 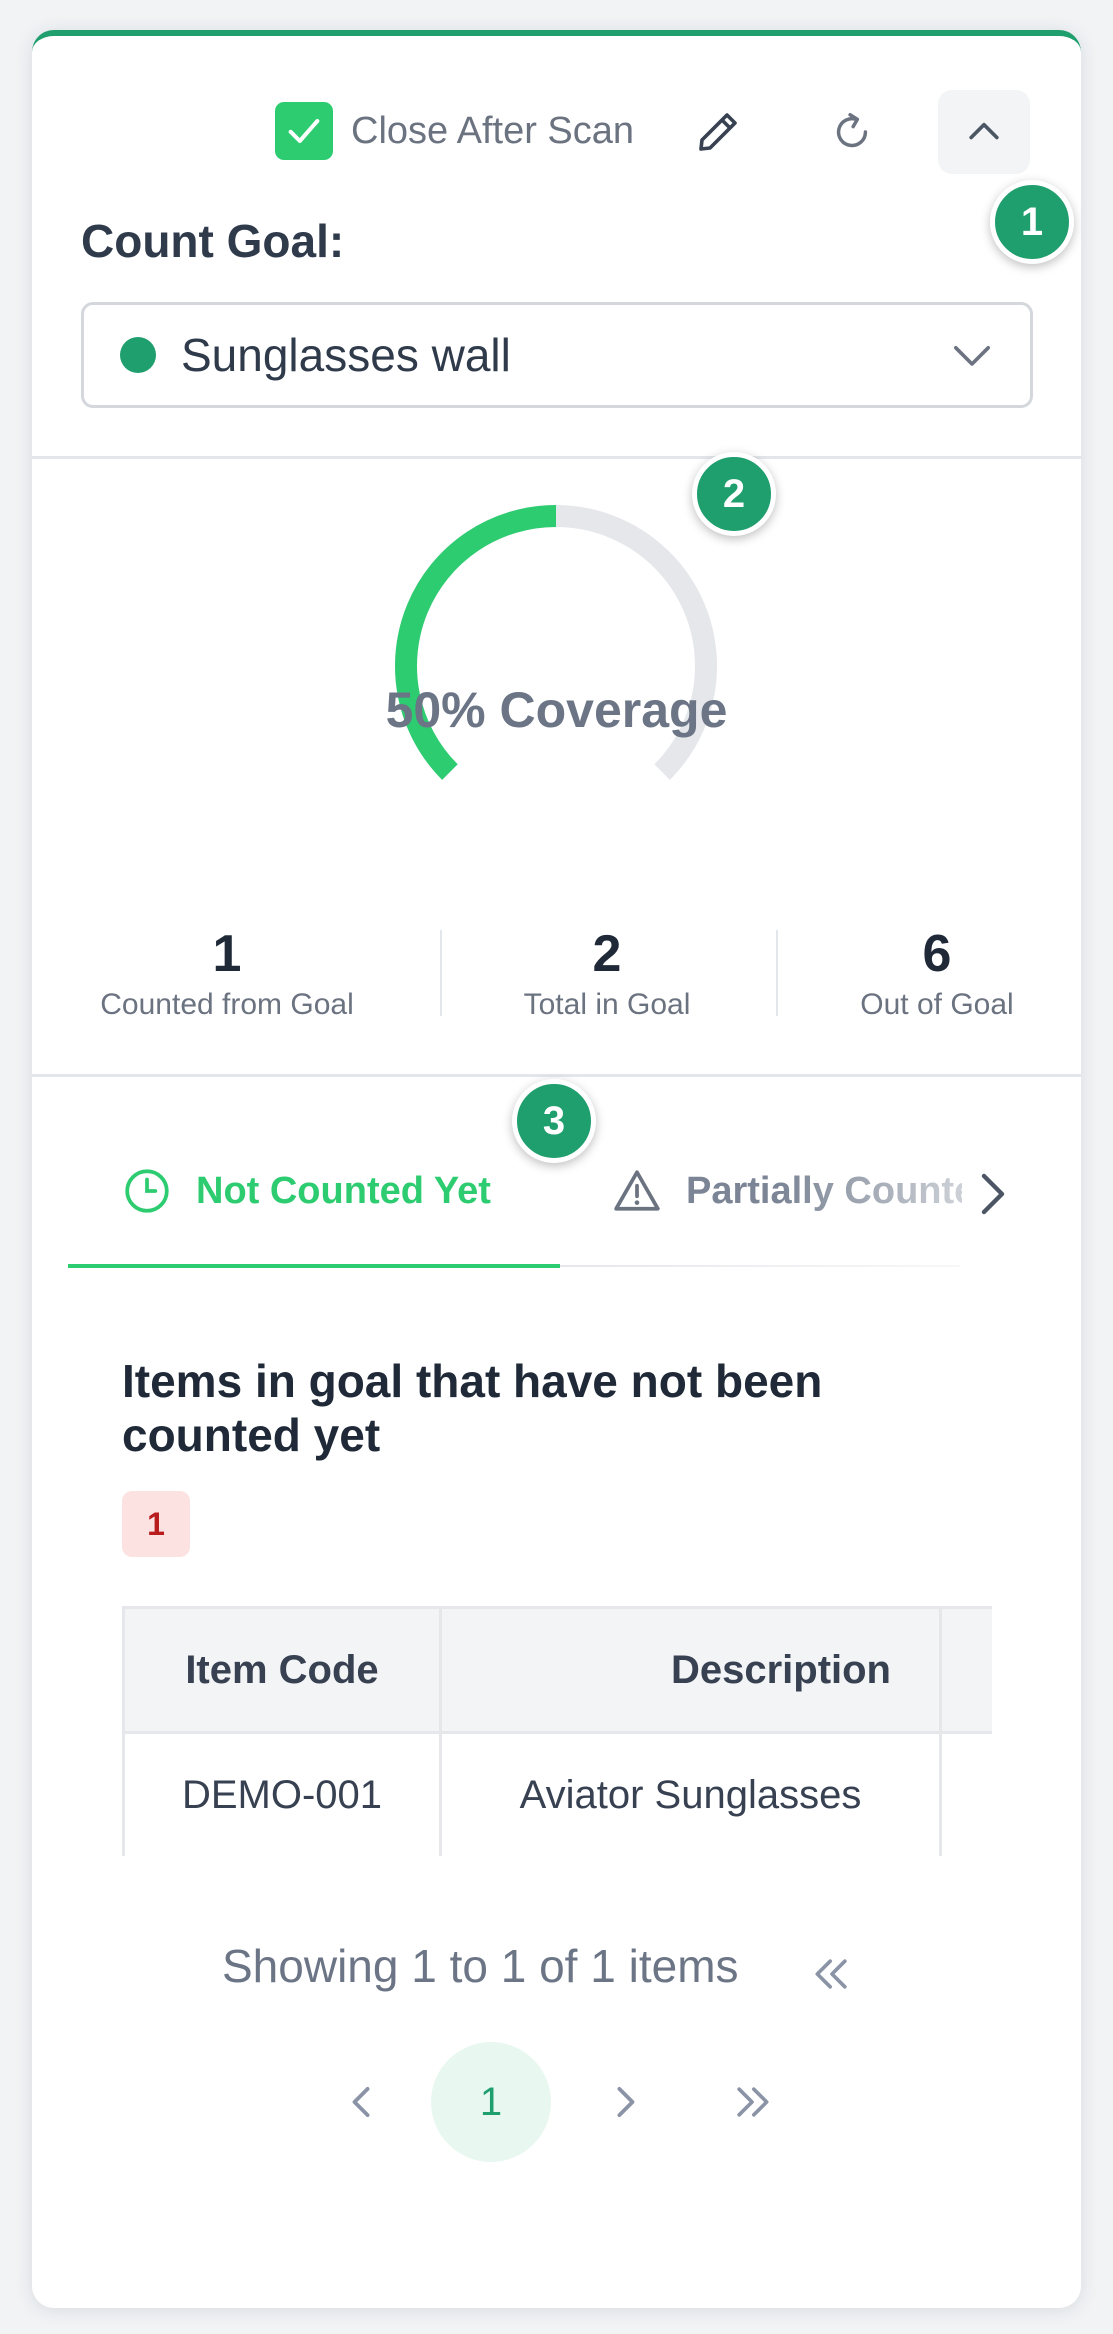 I want to click on page-button-current: 1, so click(x=491, y=2102).